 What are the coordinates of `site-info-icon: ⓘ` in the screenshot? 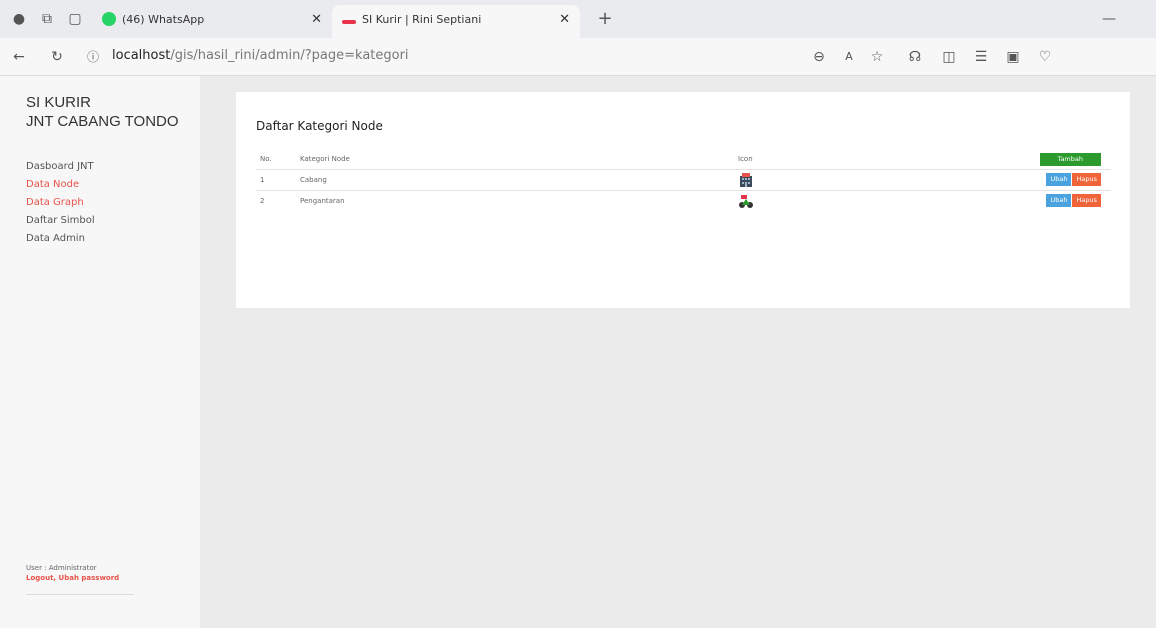 It's located at (93, 57).